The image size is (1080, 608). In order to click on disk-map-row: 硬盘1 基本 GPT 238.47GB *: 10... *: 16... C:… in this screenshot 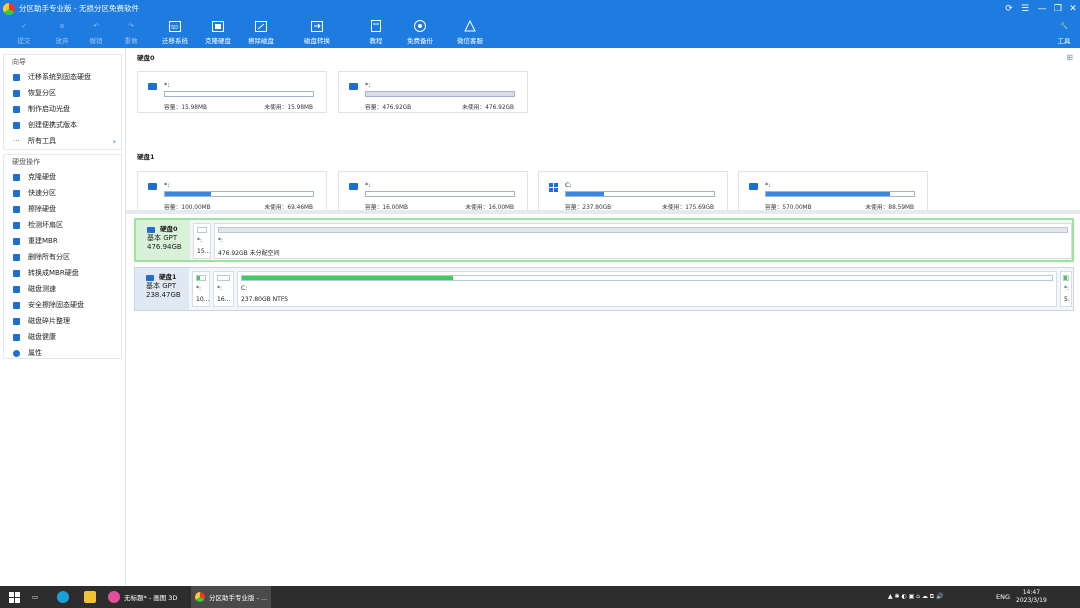, I will do `click(604, 289)`.